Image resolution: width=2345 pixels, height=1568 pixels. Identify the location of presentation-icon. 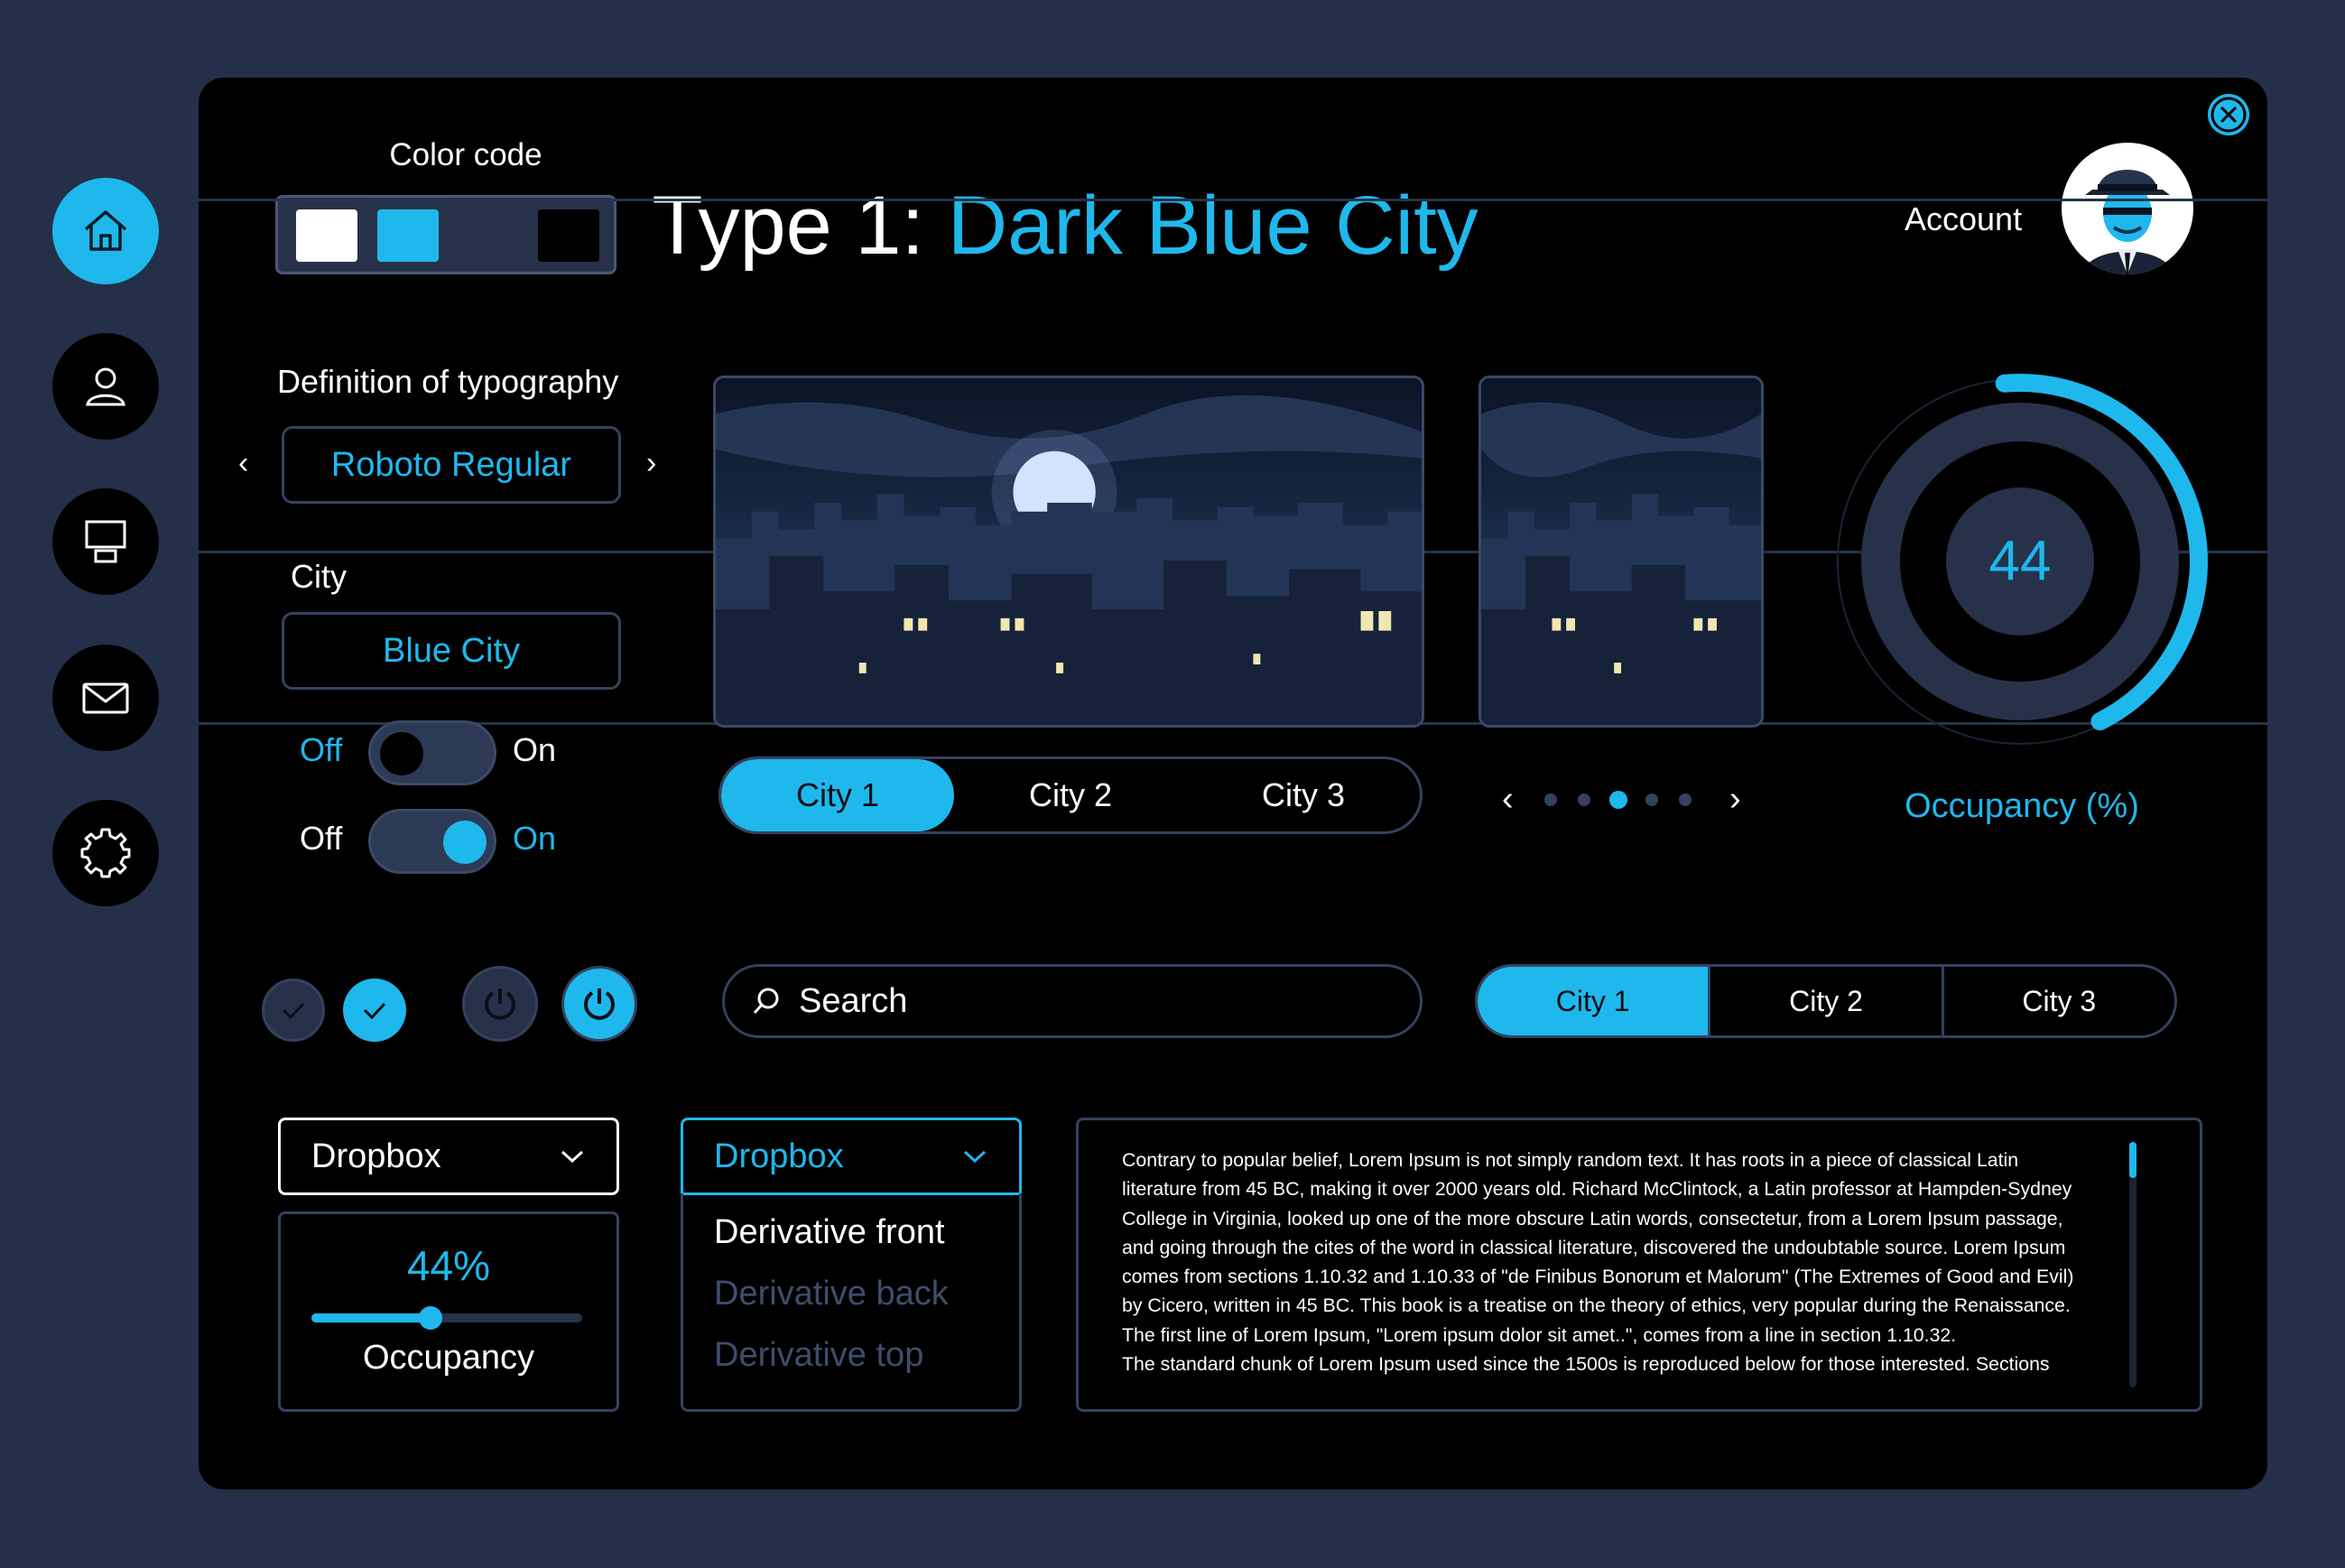
(105, 541).